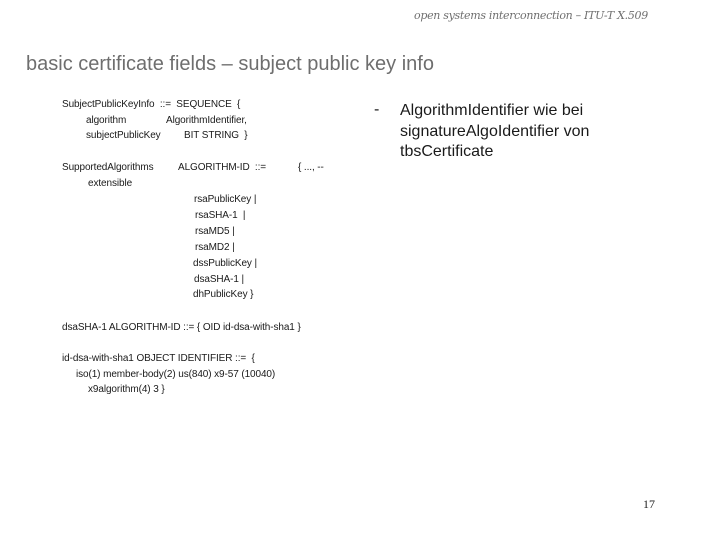 This screenshot has height=540, width=720. I want to click on code-algorithm-item: dhPublicKey }, so click(223, 294).